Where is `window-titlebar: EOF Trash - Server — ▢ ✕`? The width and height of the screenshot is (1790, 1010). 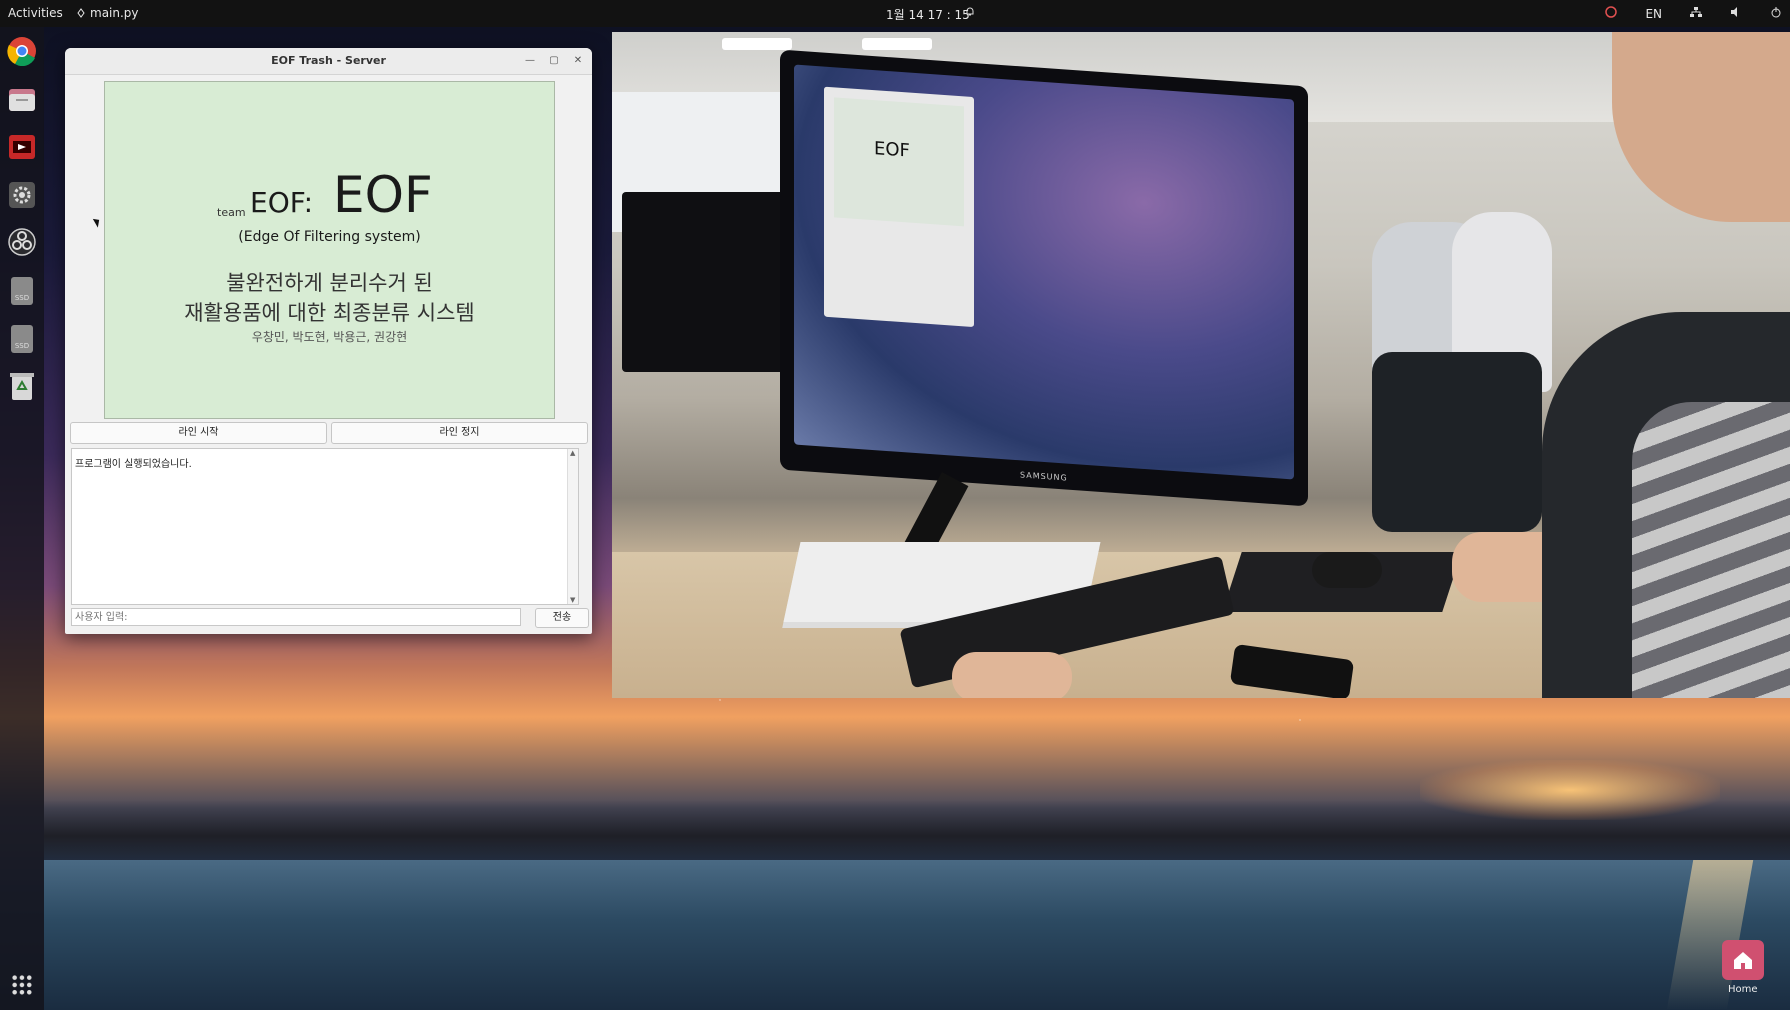 window-titlebar: EOF Trash - Server — ▢ ✕ is located at coordinates (328, 61).